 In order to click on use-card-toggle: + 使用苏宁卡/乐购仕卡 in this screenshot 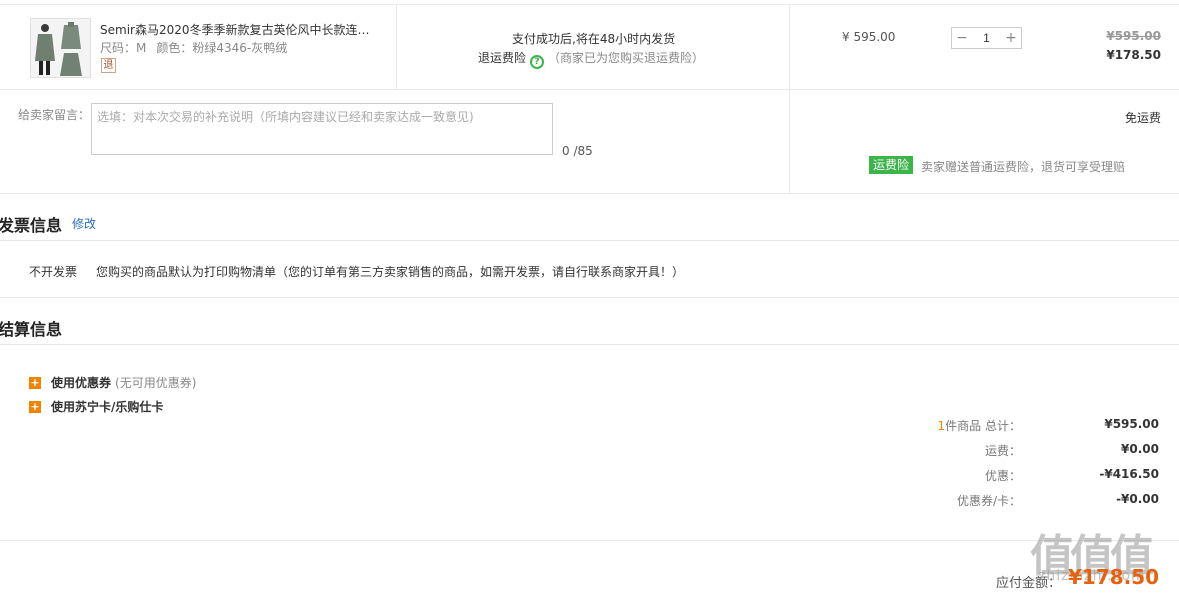, I will do `click(96, 406)`.